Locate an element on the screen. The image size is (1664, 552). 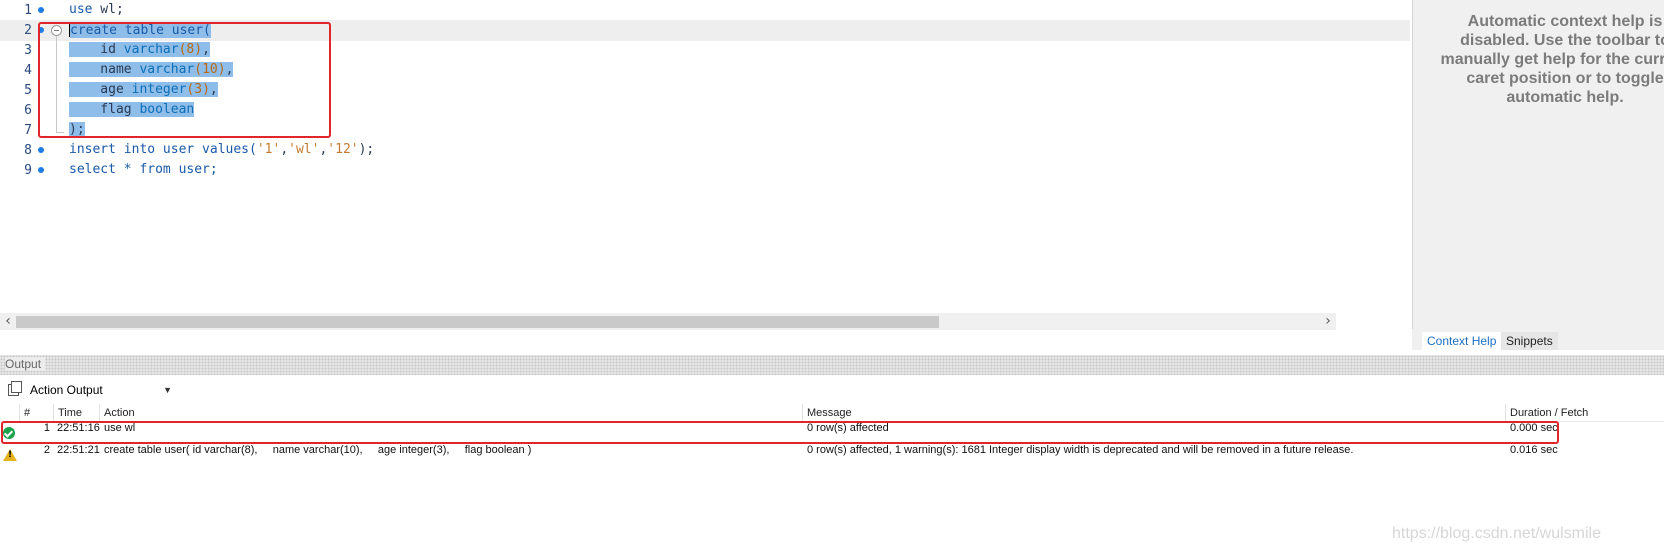
line-number: 2 is located at coordinates (28, 30).